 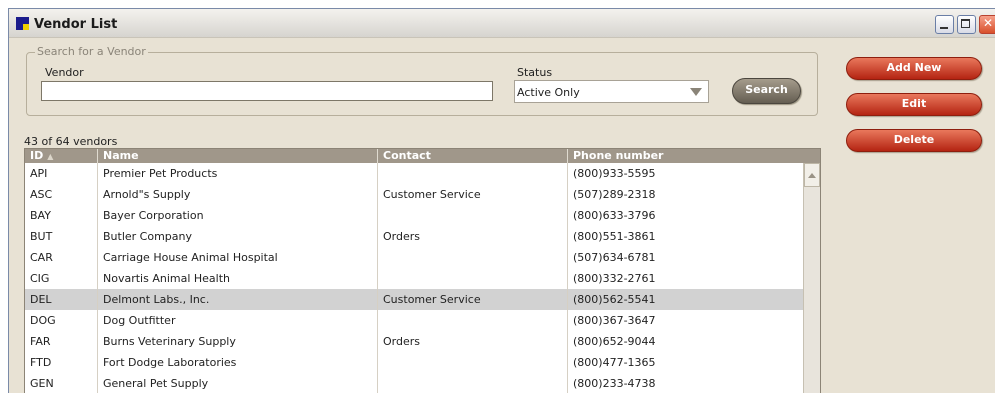 What do you see at coordinates (61, 156) in the screenshot?
I see `column-header-id: ID ▲` at bounding box center [61, 156].